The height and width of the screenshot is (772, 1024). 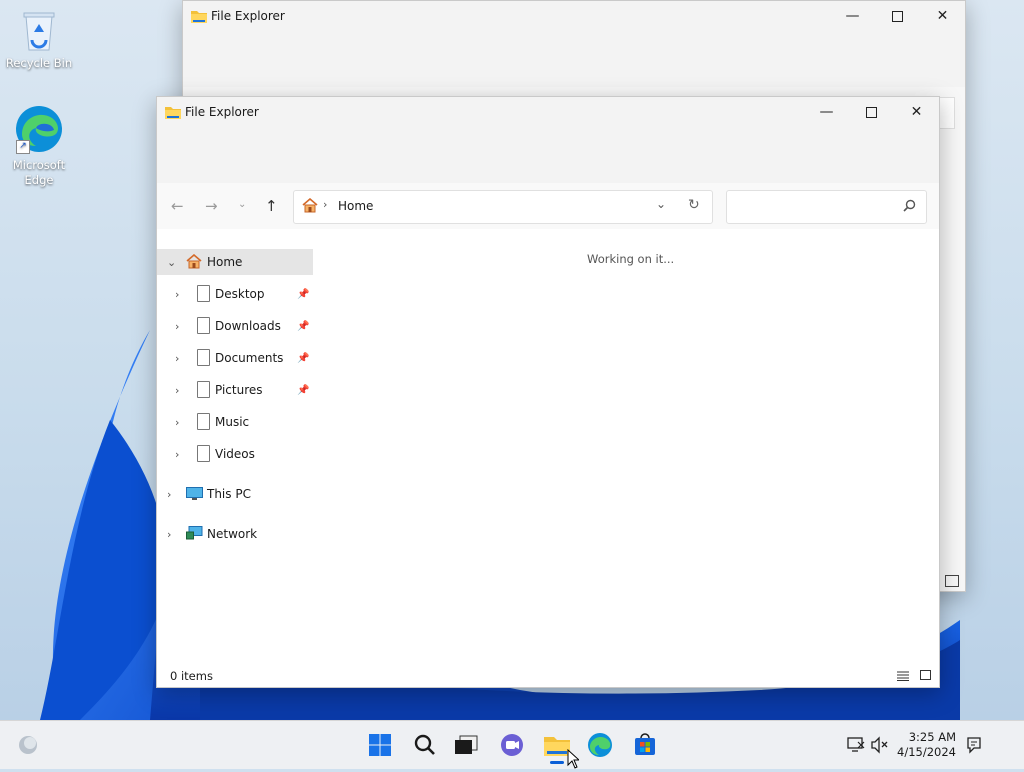 I want to click on start-icon, so click(x=380, y=745).